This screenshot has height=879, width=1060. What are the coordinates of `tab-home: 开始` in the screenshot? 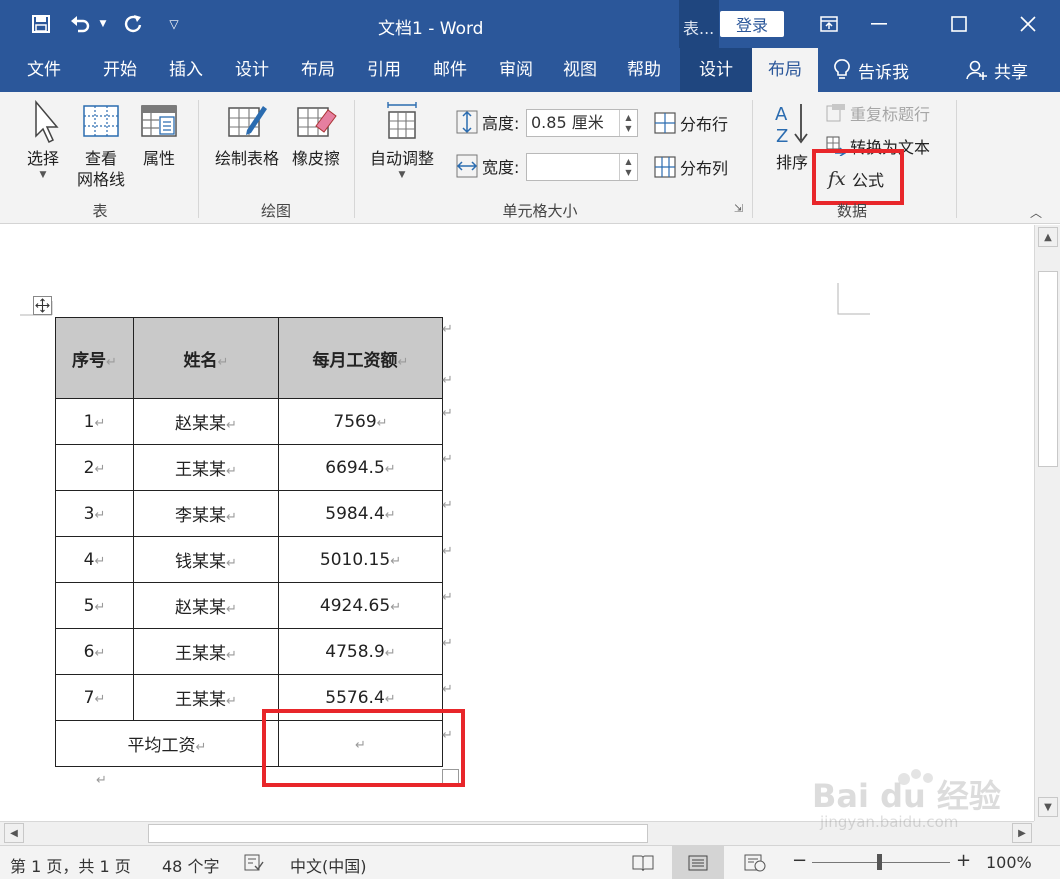 It's located at (120, 70).